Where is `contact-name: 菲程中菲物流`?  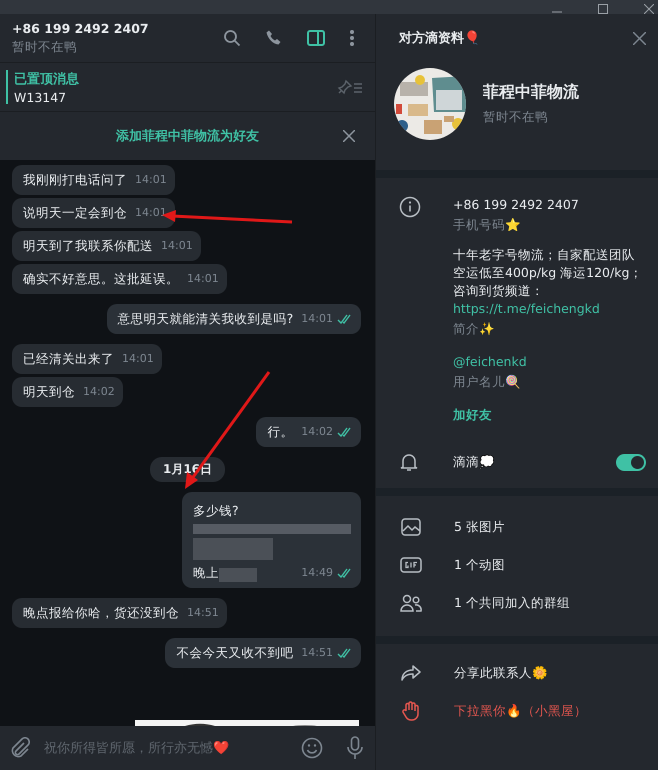
contact-name: 菲程中菲物流 is located at coordinates (531, 92).